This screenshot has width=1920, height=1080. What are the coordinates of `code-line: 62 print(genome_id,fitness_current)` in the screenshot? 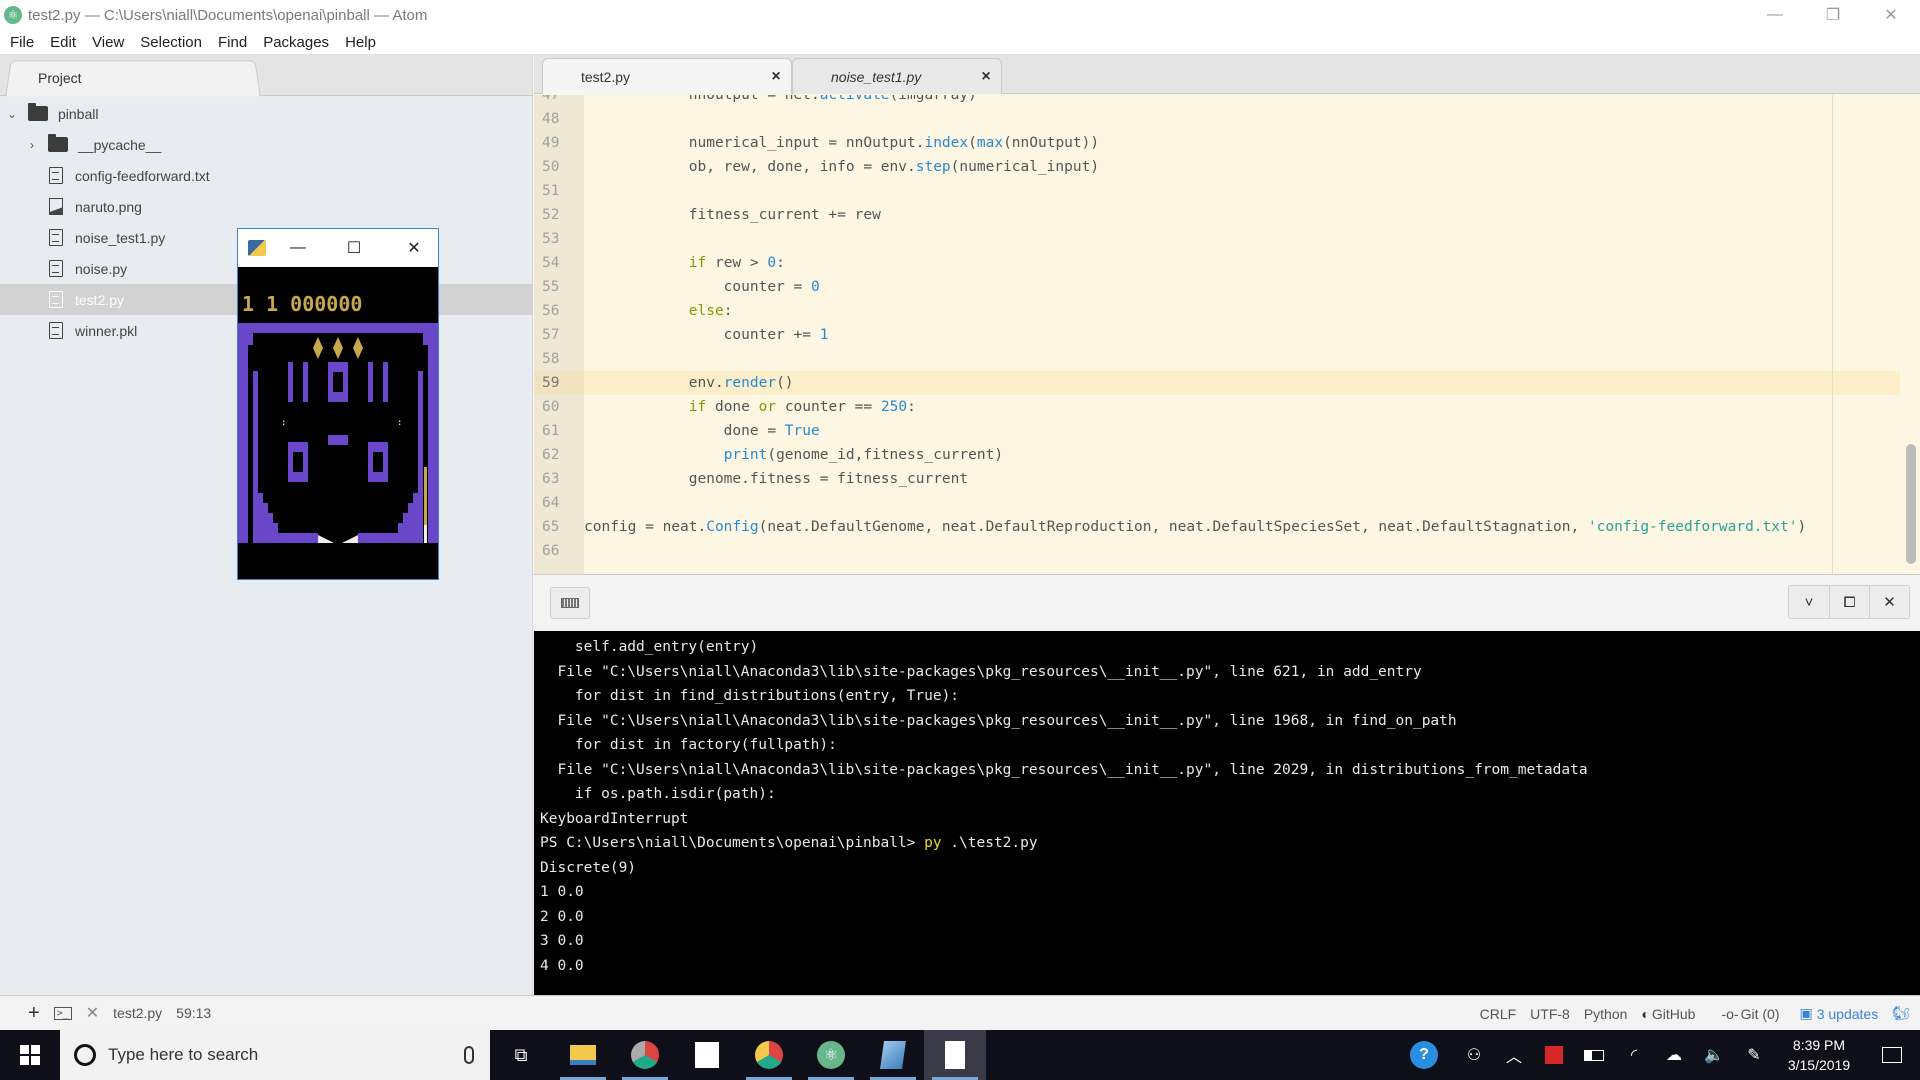 It's located at (1221, 455).